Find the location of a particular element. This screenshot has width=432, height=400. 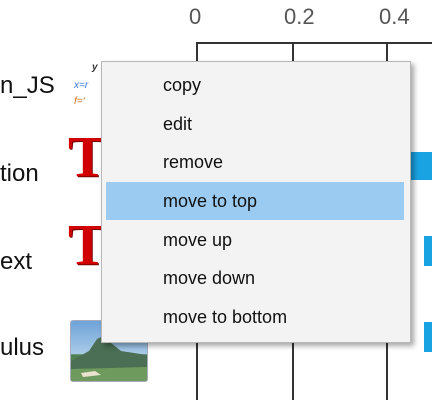

row-label: tion is located at coordinates (19, 173).